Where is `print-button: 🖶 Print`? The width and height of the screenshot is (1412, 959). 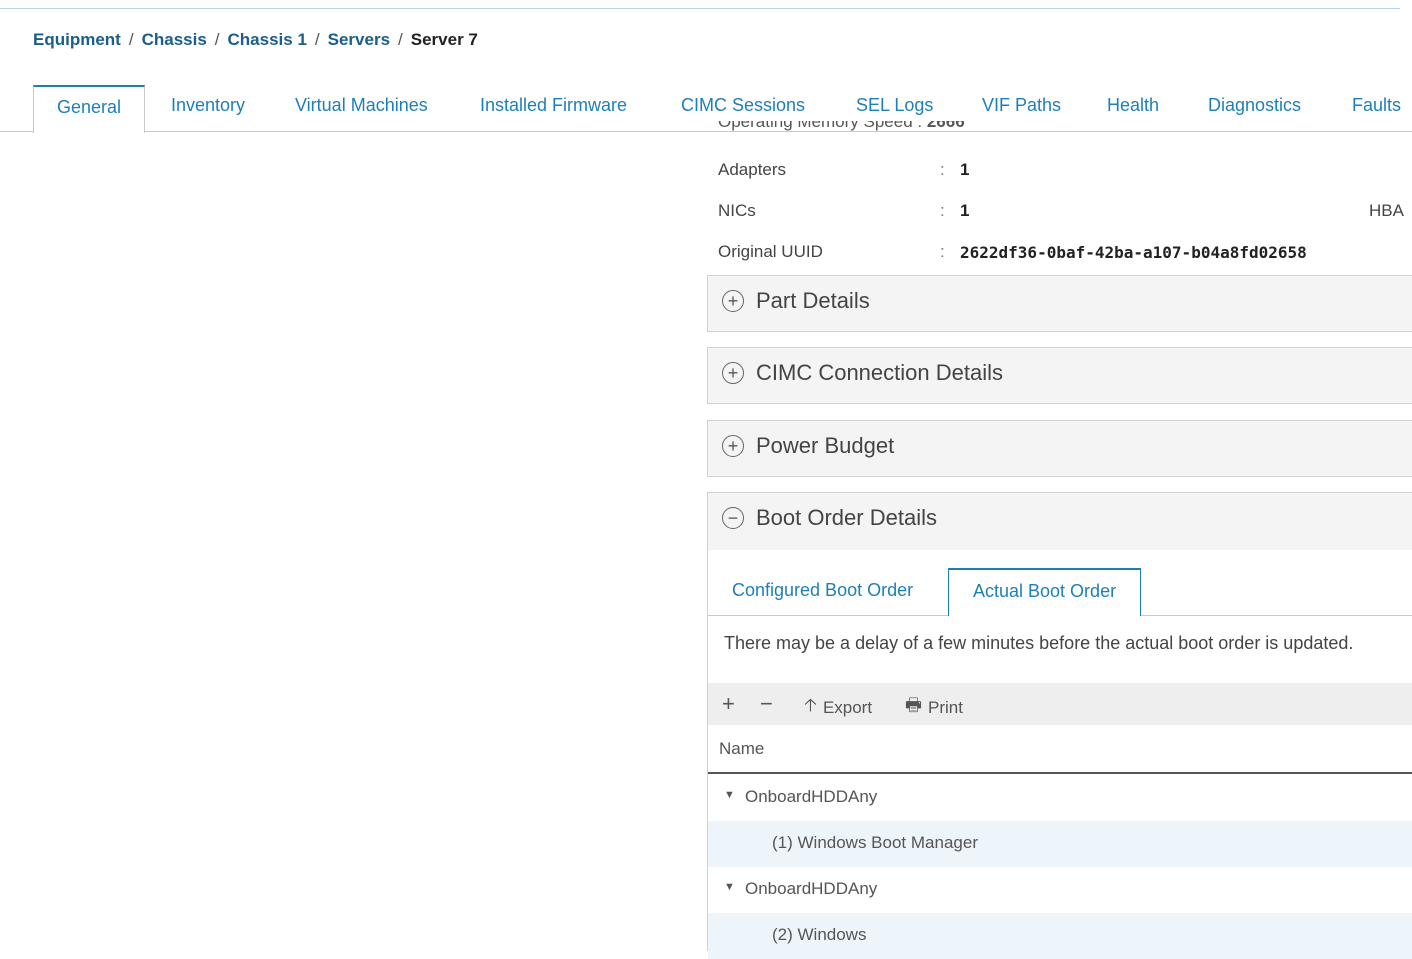
print-button: 🖶 Print is located at coordinates (934, 708).